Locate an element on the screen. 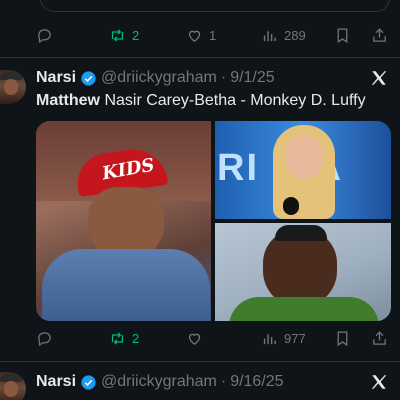 This screenshot has width=400, height=400. views-button: 977 is located at coordinates (283, 338).